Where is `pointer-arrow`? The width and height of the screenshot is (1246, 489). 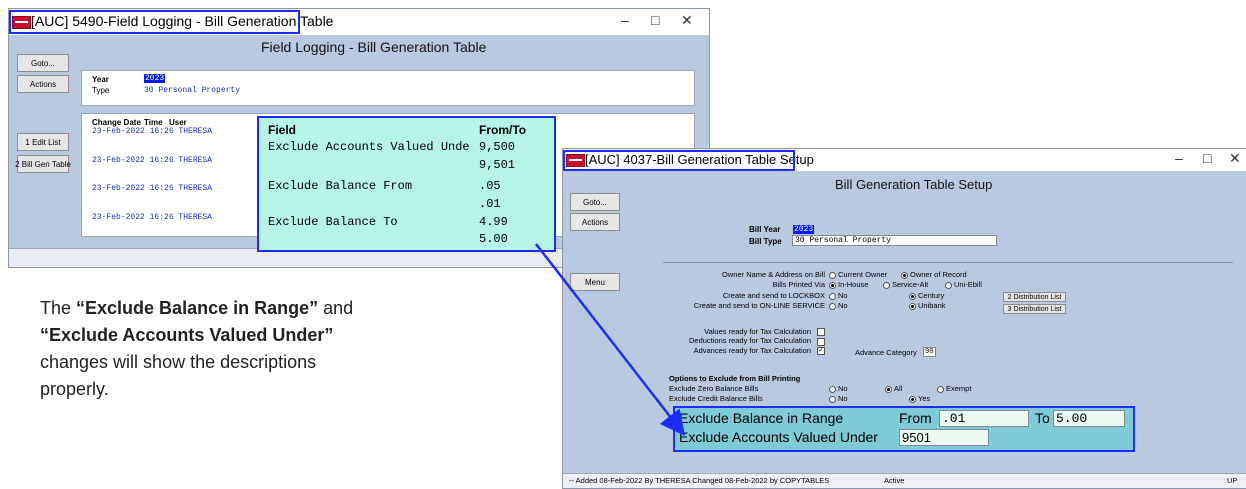
pointer-arrow is located at coordinates (610, 339).